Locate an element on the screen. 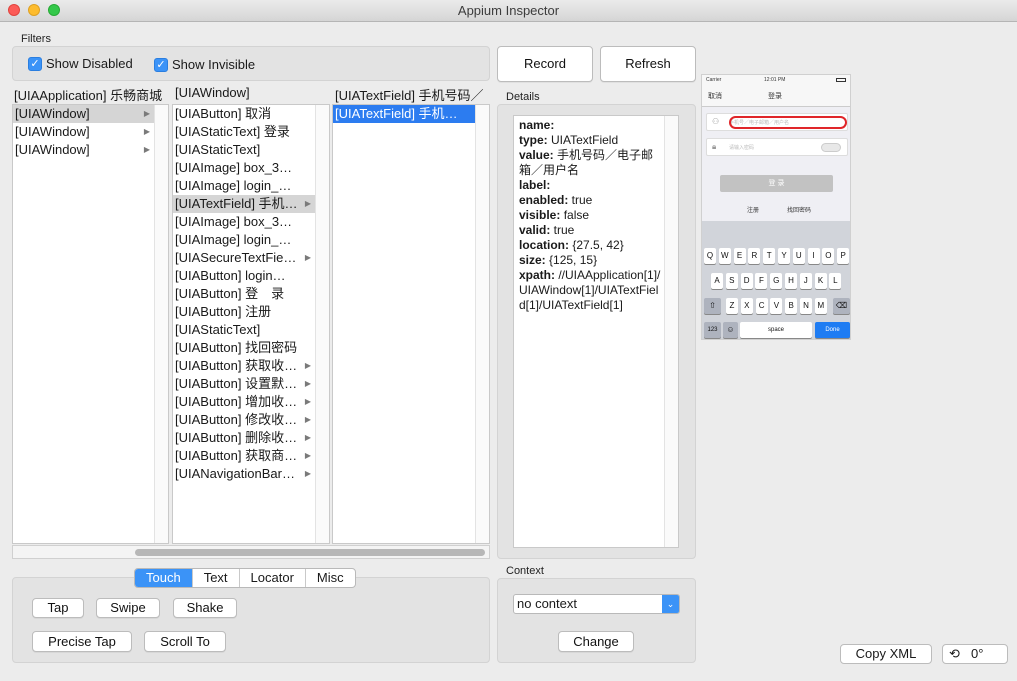 The width and height of the screenshot is (1017, 681). backspace-key-icon: ⌫ is located at coordinates (841, 306).